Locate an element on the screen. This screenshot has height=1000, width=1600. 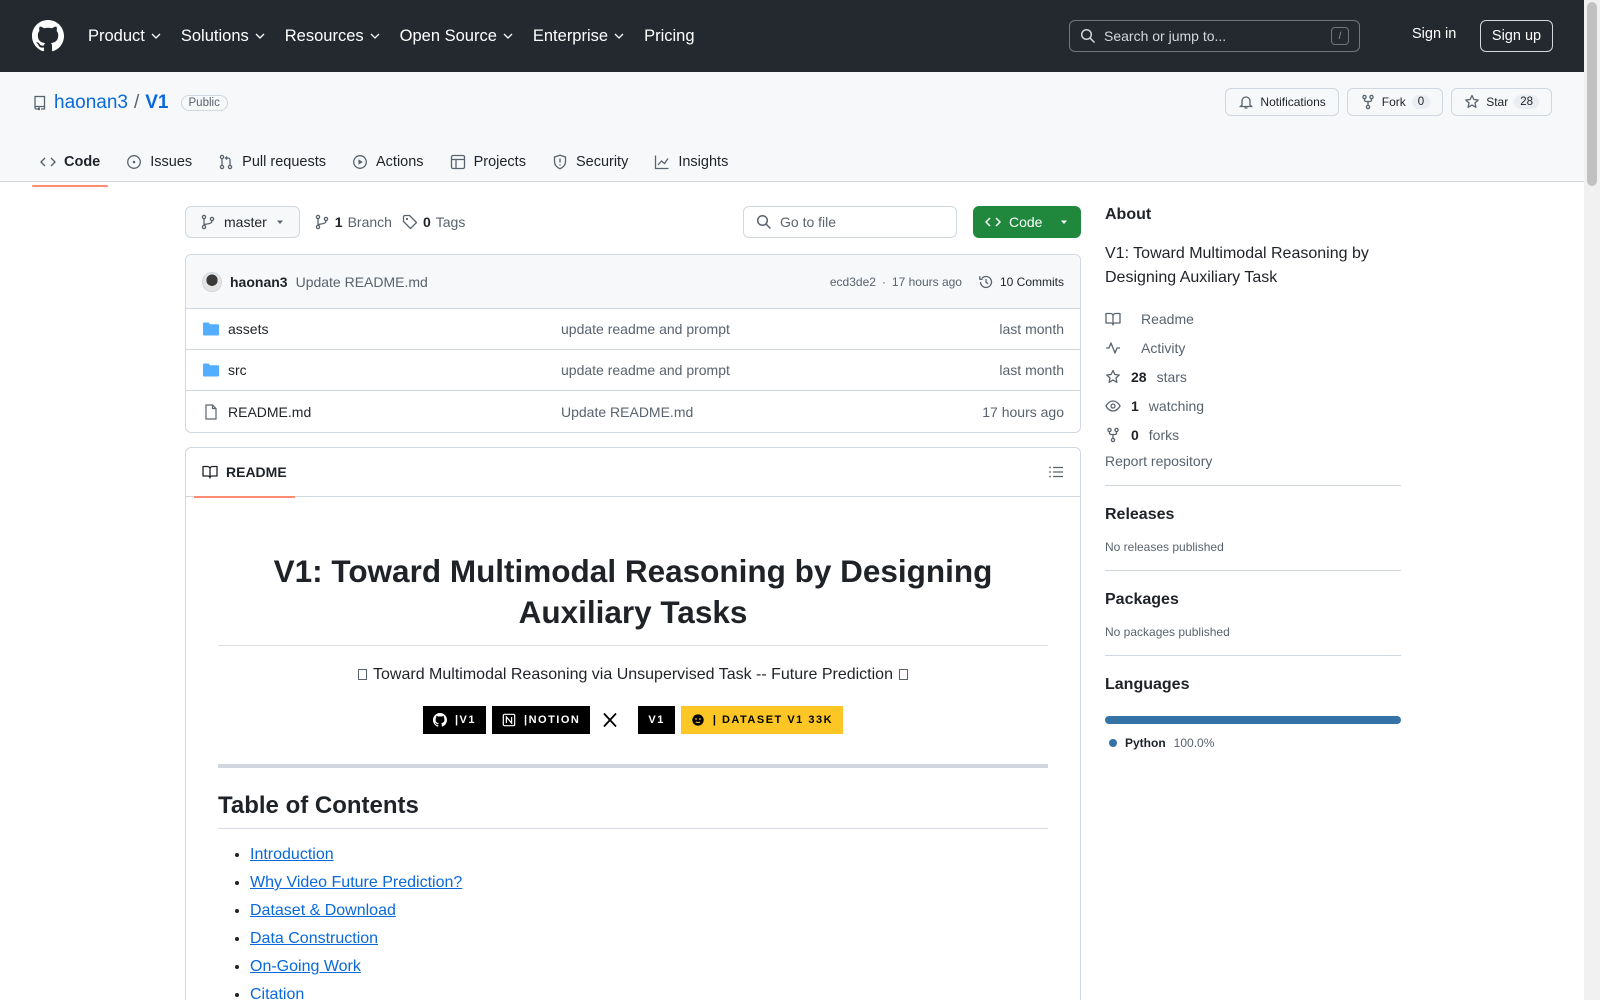
nav-pricing: Pricing is located at coordinates (669, 36).